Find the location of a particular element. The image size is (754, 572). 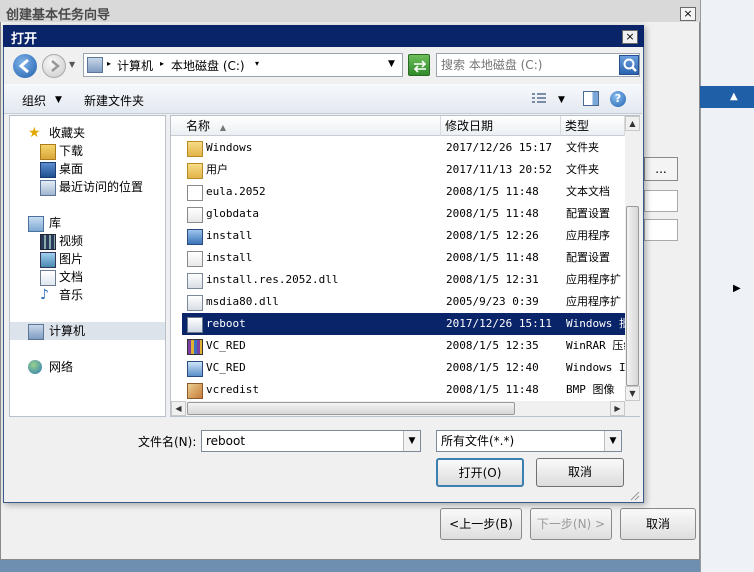

file-type: 配置设置 is located at coordinates (588, 257).